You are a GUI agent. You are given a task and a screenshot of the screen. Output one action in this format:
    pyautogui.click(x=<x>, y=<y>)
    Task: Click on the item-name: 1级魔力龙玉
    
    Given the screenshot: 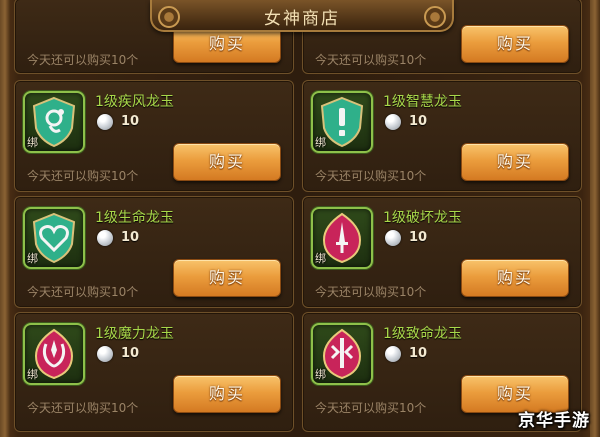 What is the action you would take?
    pyautogui.click(x=134, y=334)
    